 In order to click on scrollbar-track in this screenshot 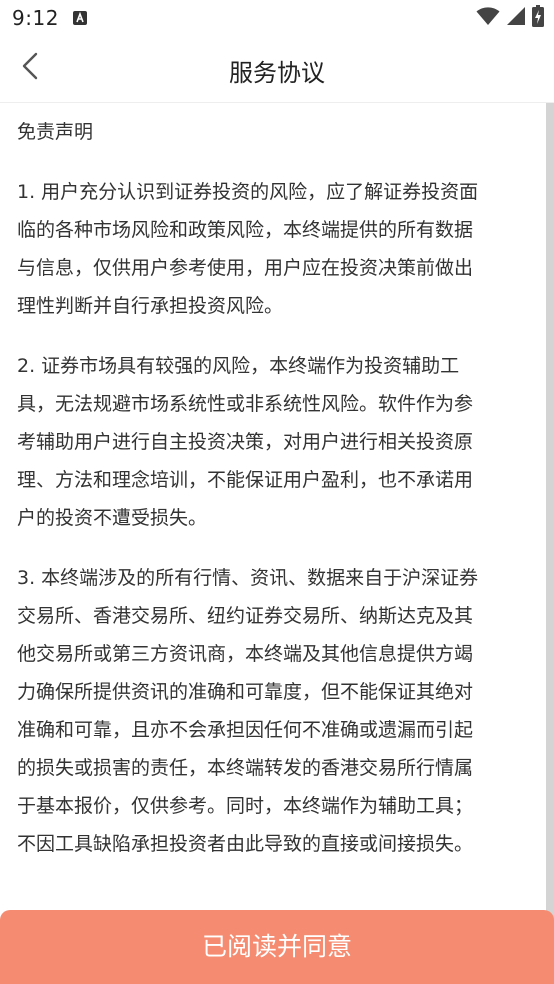, I will do `click(550, 543)`.